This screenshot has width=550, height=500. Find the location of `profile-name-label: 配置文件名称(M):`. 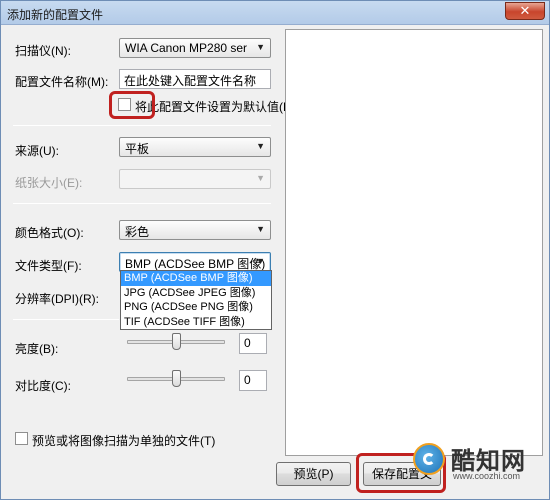

profile-name-label: 配置文件名称(M): is located at coordinates (62, 82).